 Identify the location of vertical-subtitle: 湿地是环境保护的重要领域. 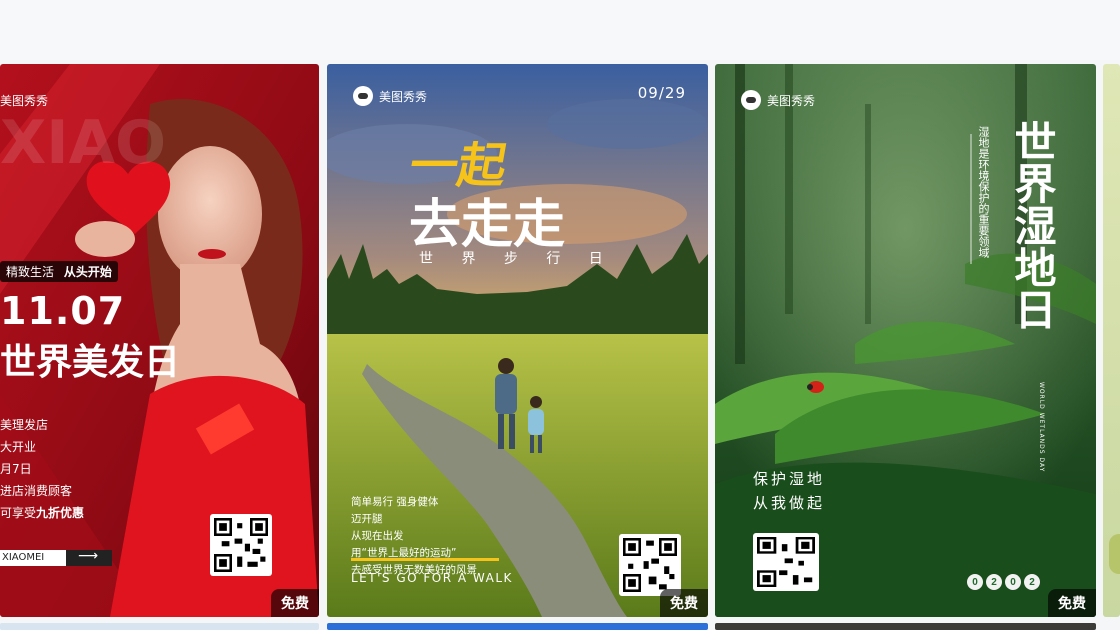
(983, 192).